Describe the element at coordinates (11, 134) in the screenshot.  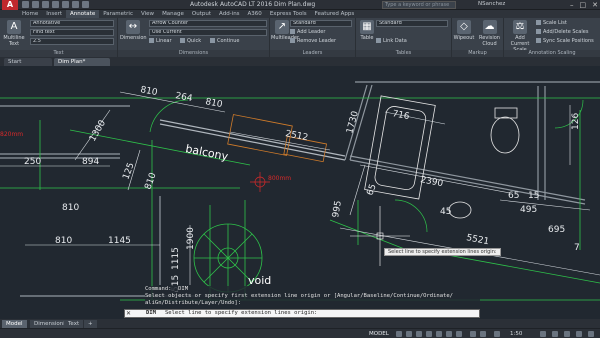
I see `level-label: 820mm` at that location.